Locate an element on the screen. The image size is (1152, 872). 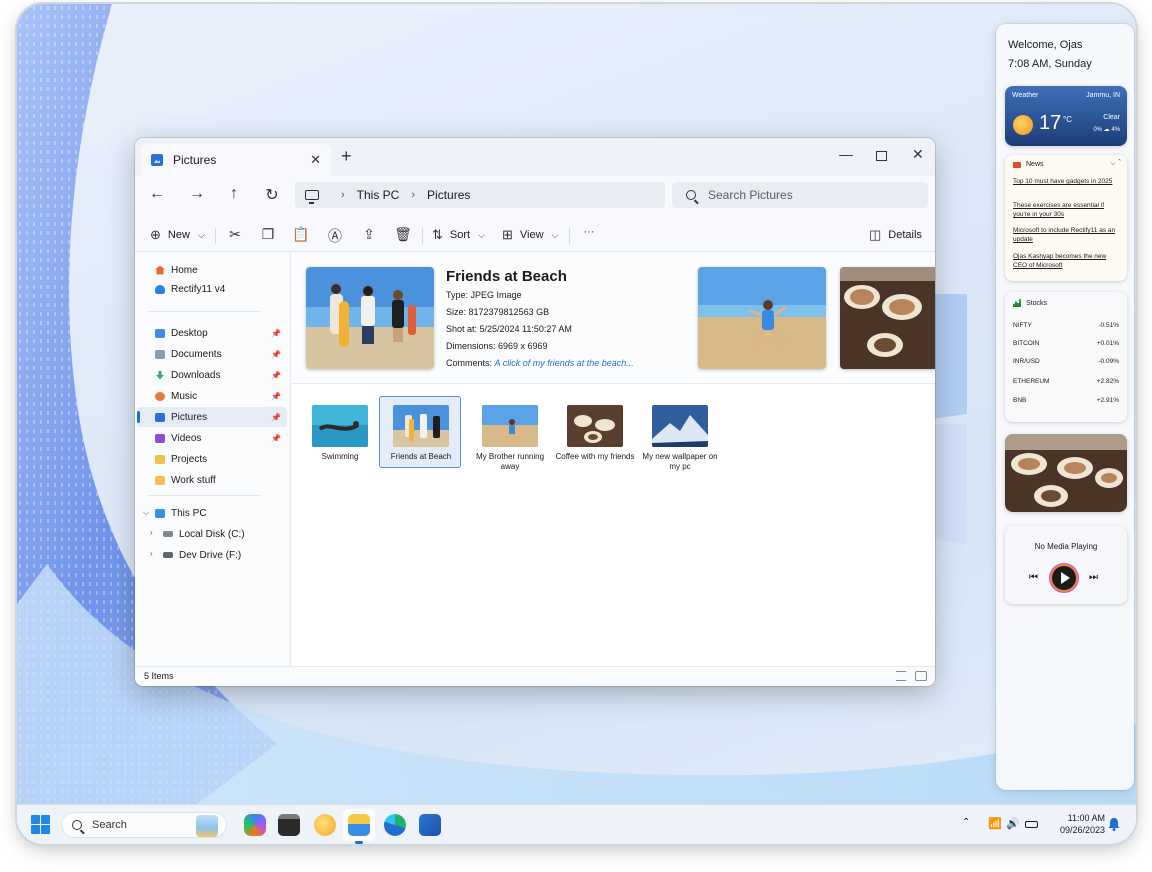
forward-button: → is located at coordinates (197, 194).